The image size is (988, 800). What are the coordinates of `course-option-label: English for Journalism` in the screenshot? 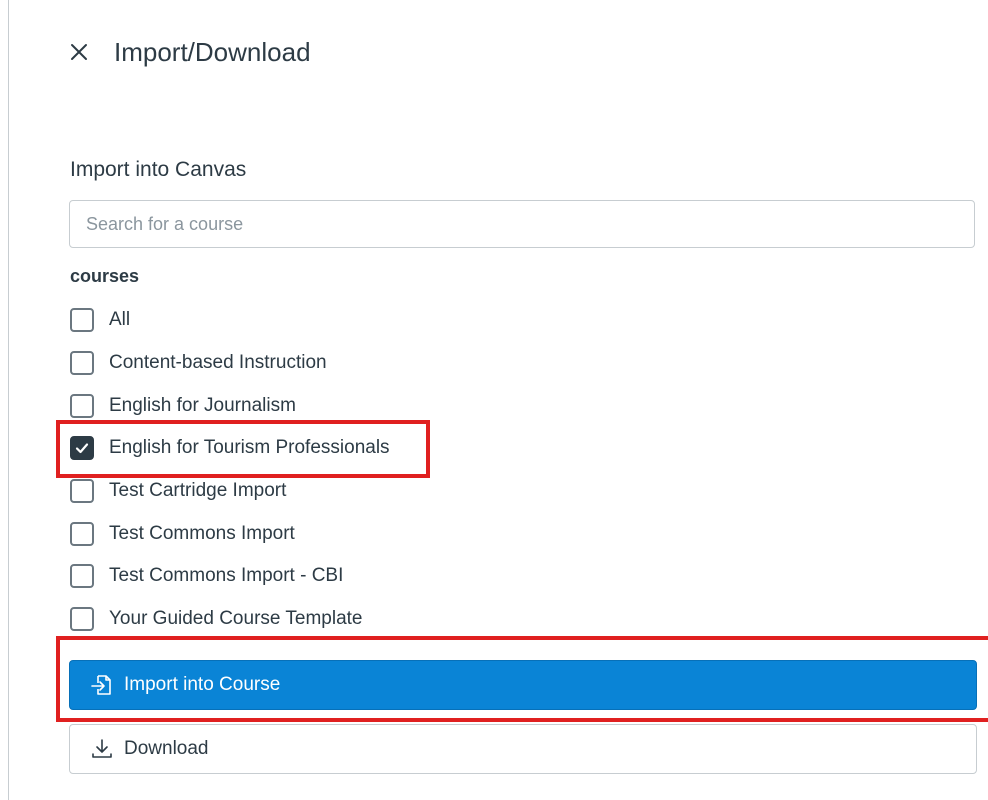 It's located at (202, 405).